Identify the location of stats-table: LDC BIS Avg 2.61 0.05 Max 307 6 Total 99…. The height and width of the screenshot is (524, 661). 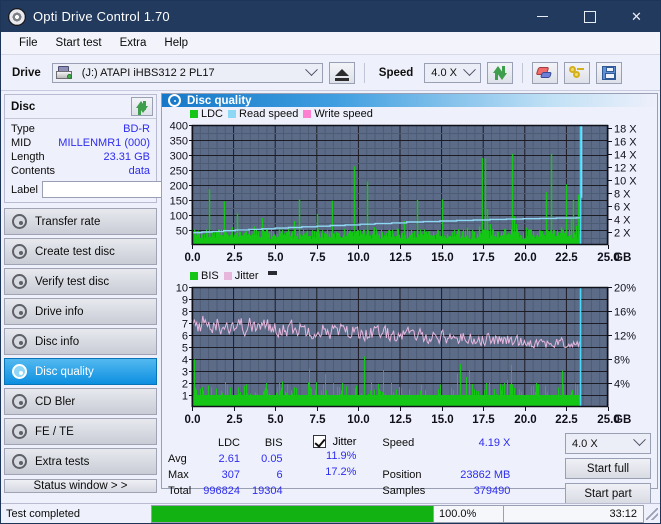
(225, 467).